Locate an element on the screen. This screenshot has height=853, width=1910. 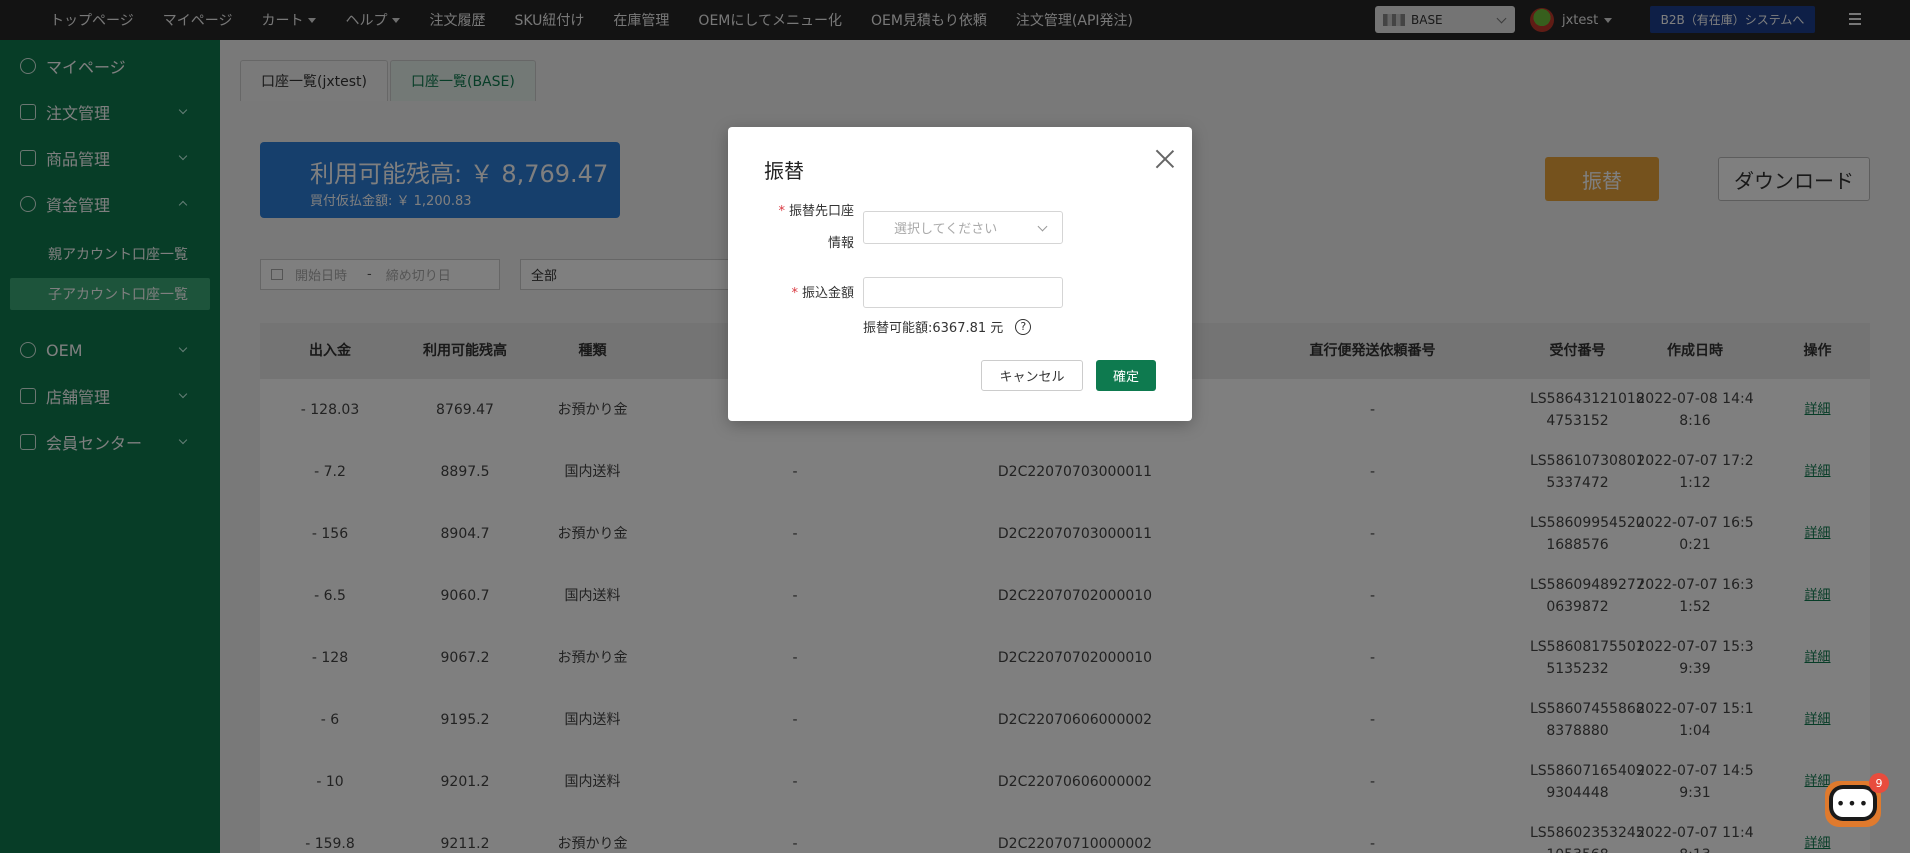
available-amount: 振替可能額:6367.81 元 ? is located at coordinates (947, 326).